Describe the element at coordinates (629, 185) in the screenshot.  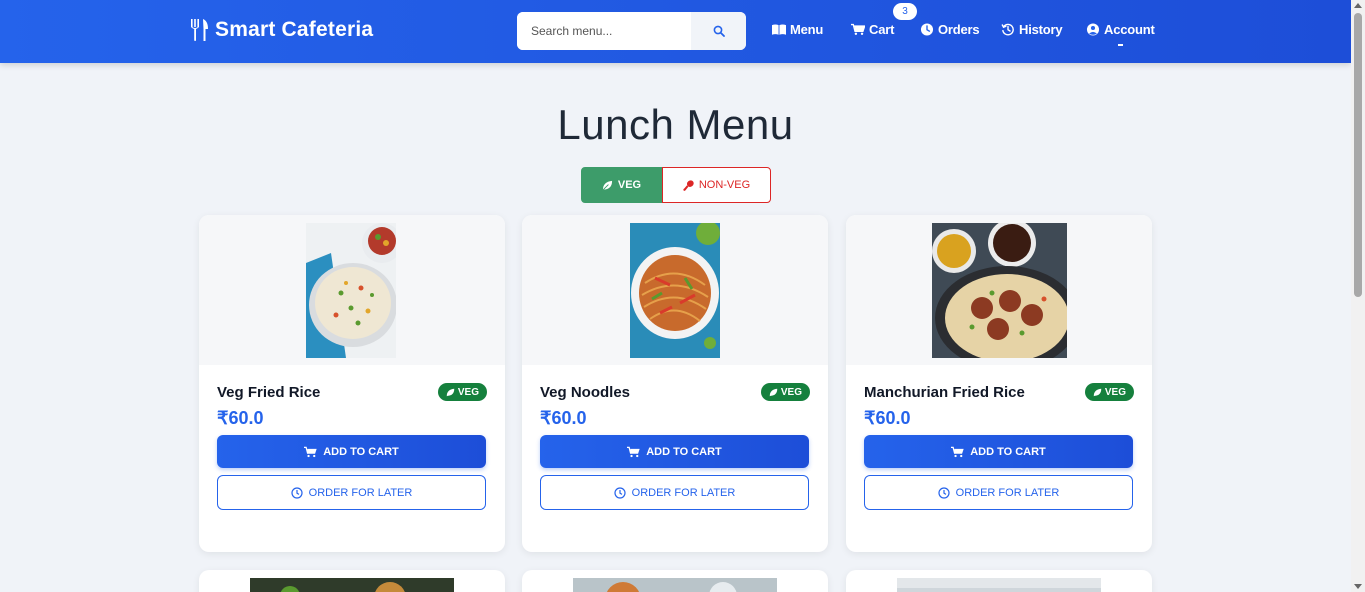
I see `filter-veg-label: VEG` at that location.